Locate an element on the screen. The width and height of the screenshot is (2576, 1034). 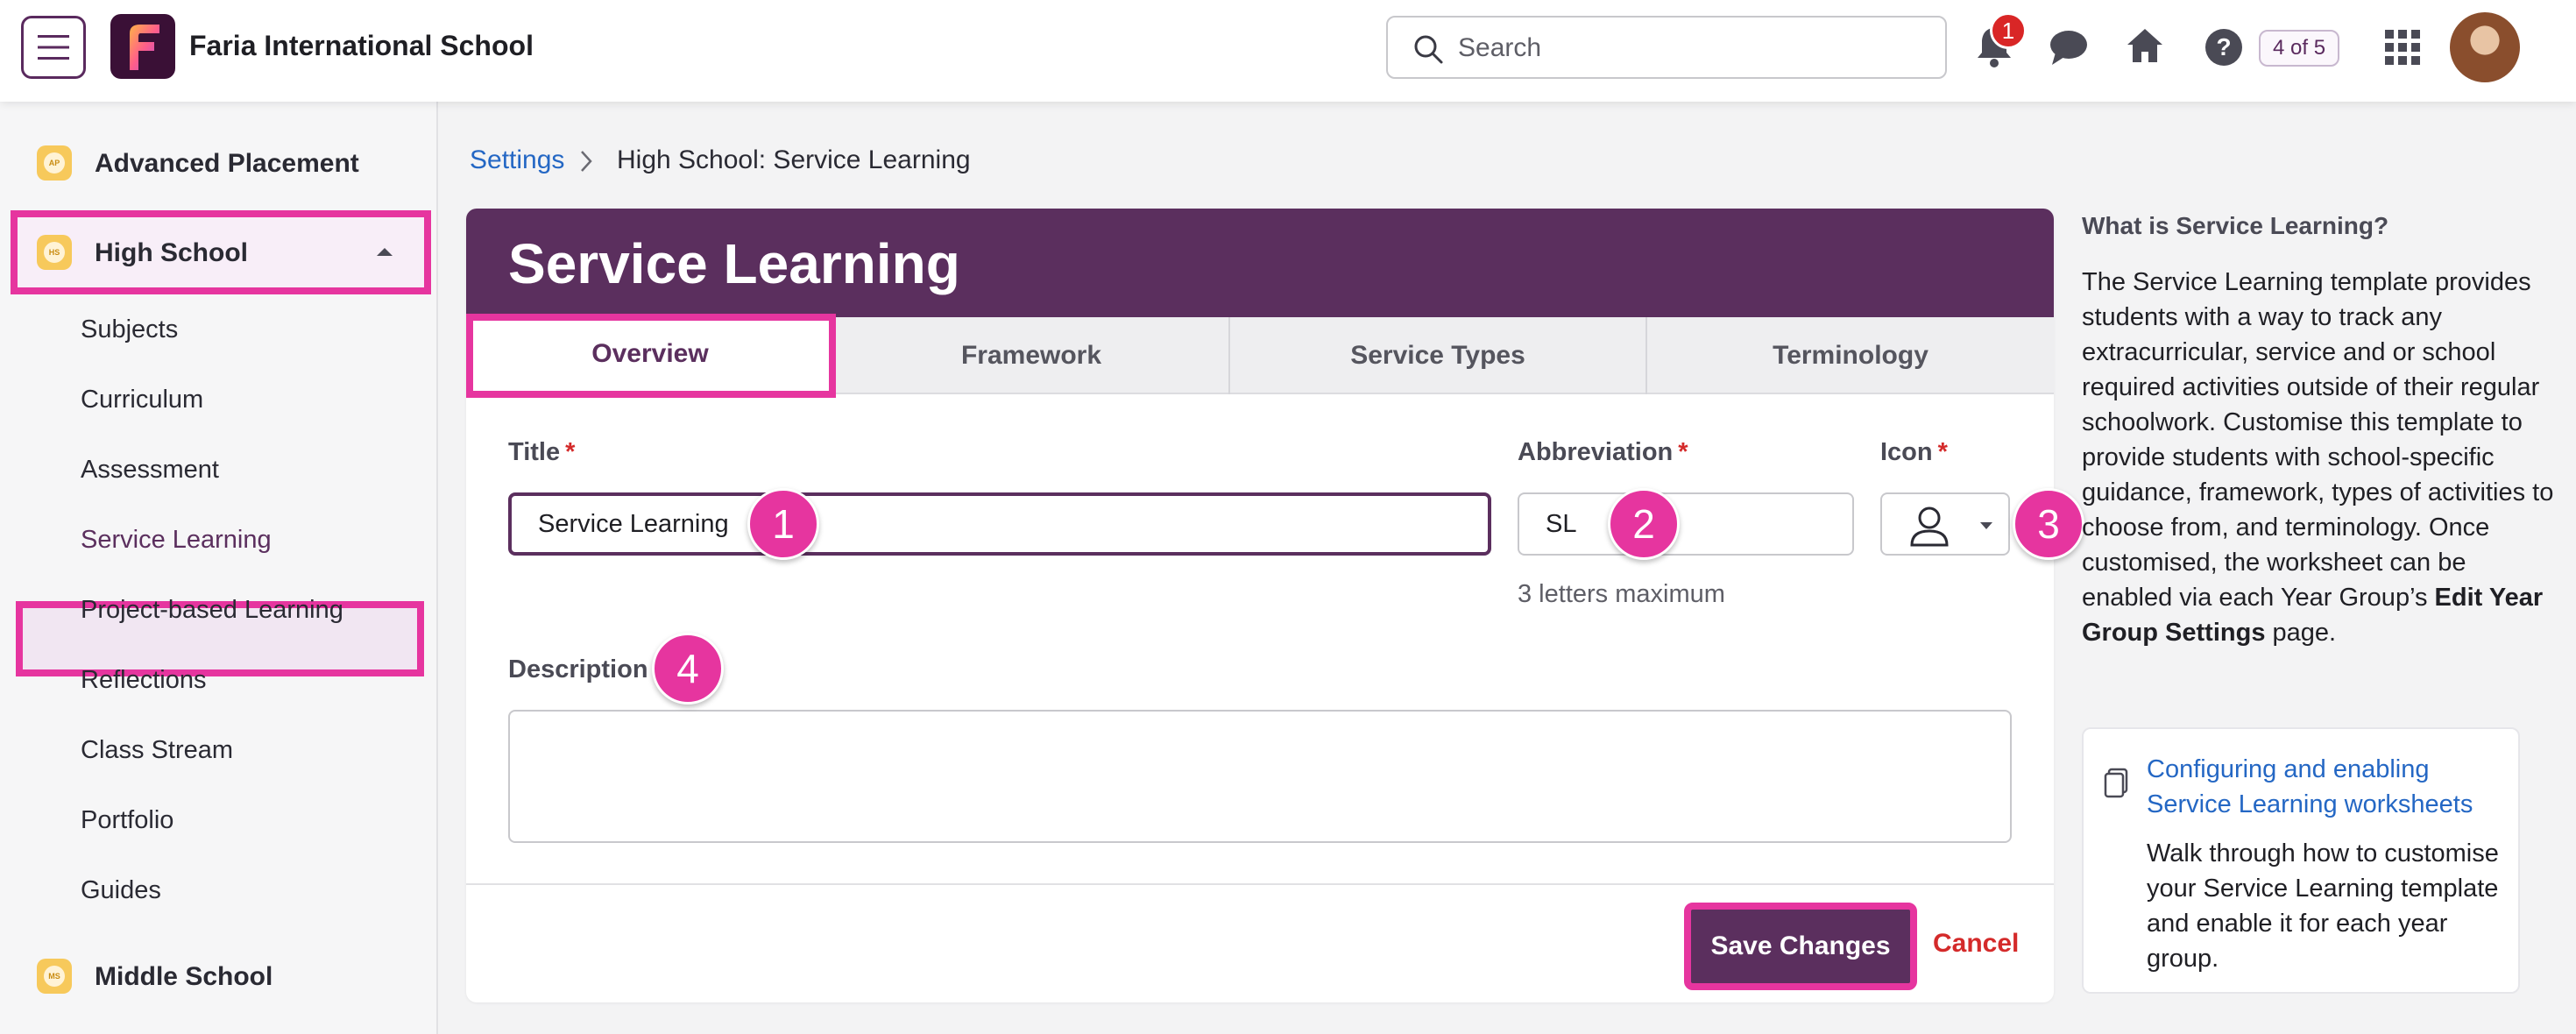
sidebar-item-project-based-learning: Project-based Learning is located at coordinates (212, 610).